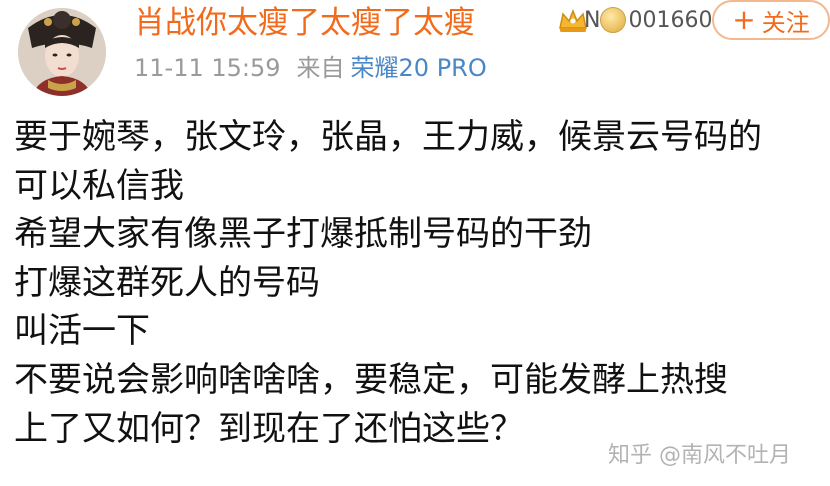 This screenshot has height=486, width=830. I want to click on post-meta: 11-11 15:59 来自 荣耀20 PRO, so click(310, 68).